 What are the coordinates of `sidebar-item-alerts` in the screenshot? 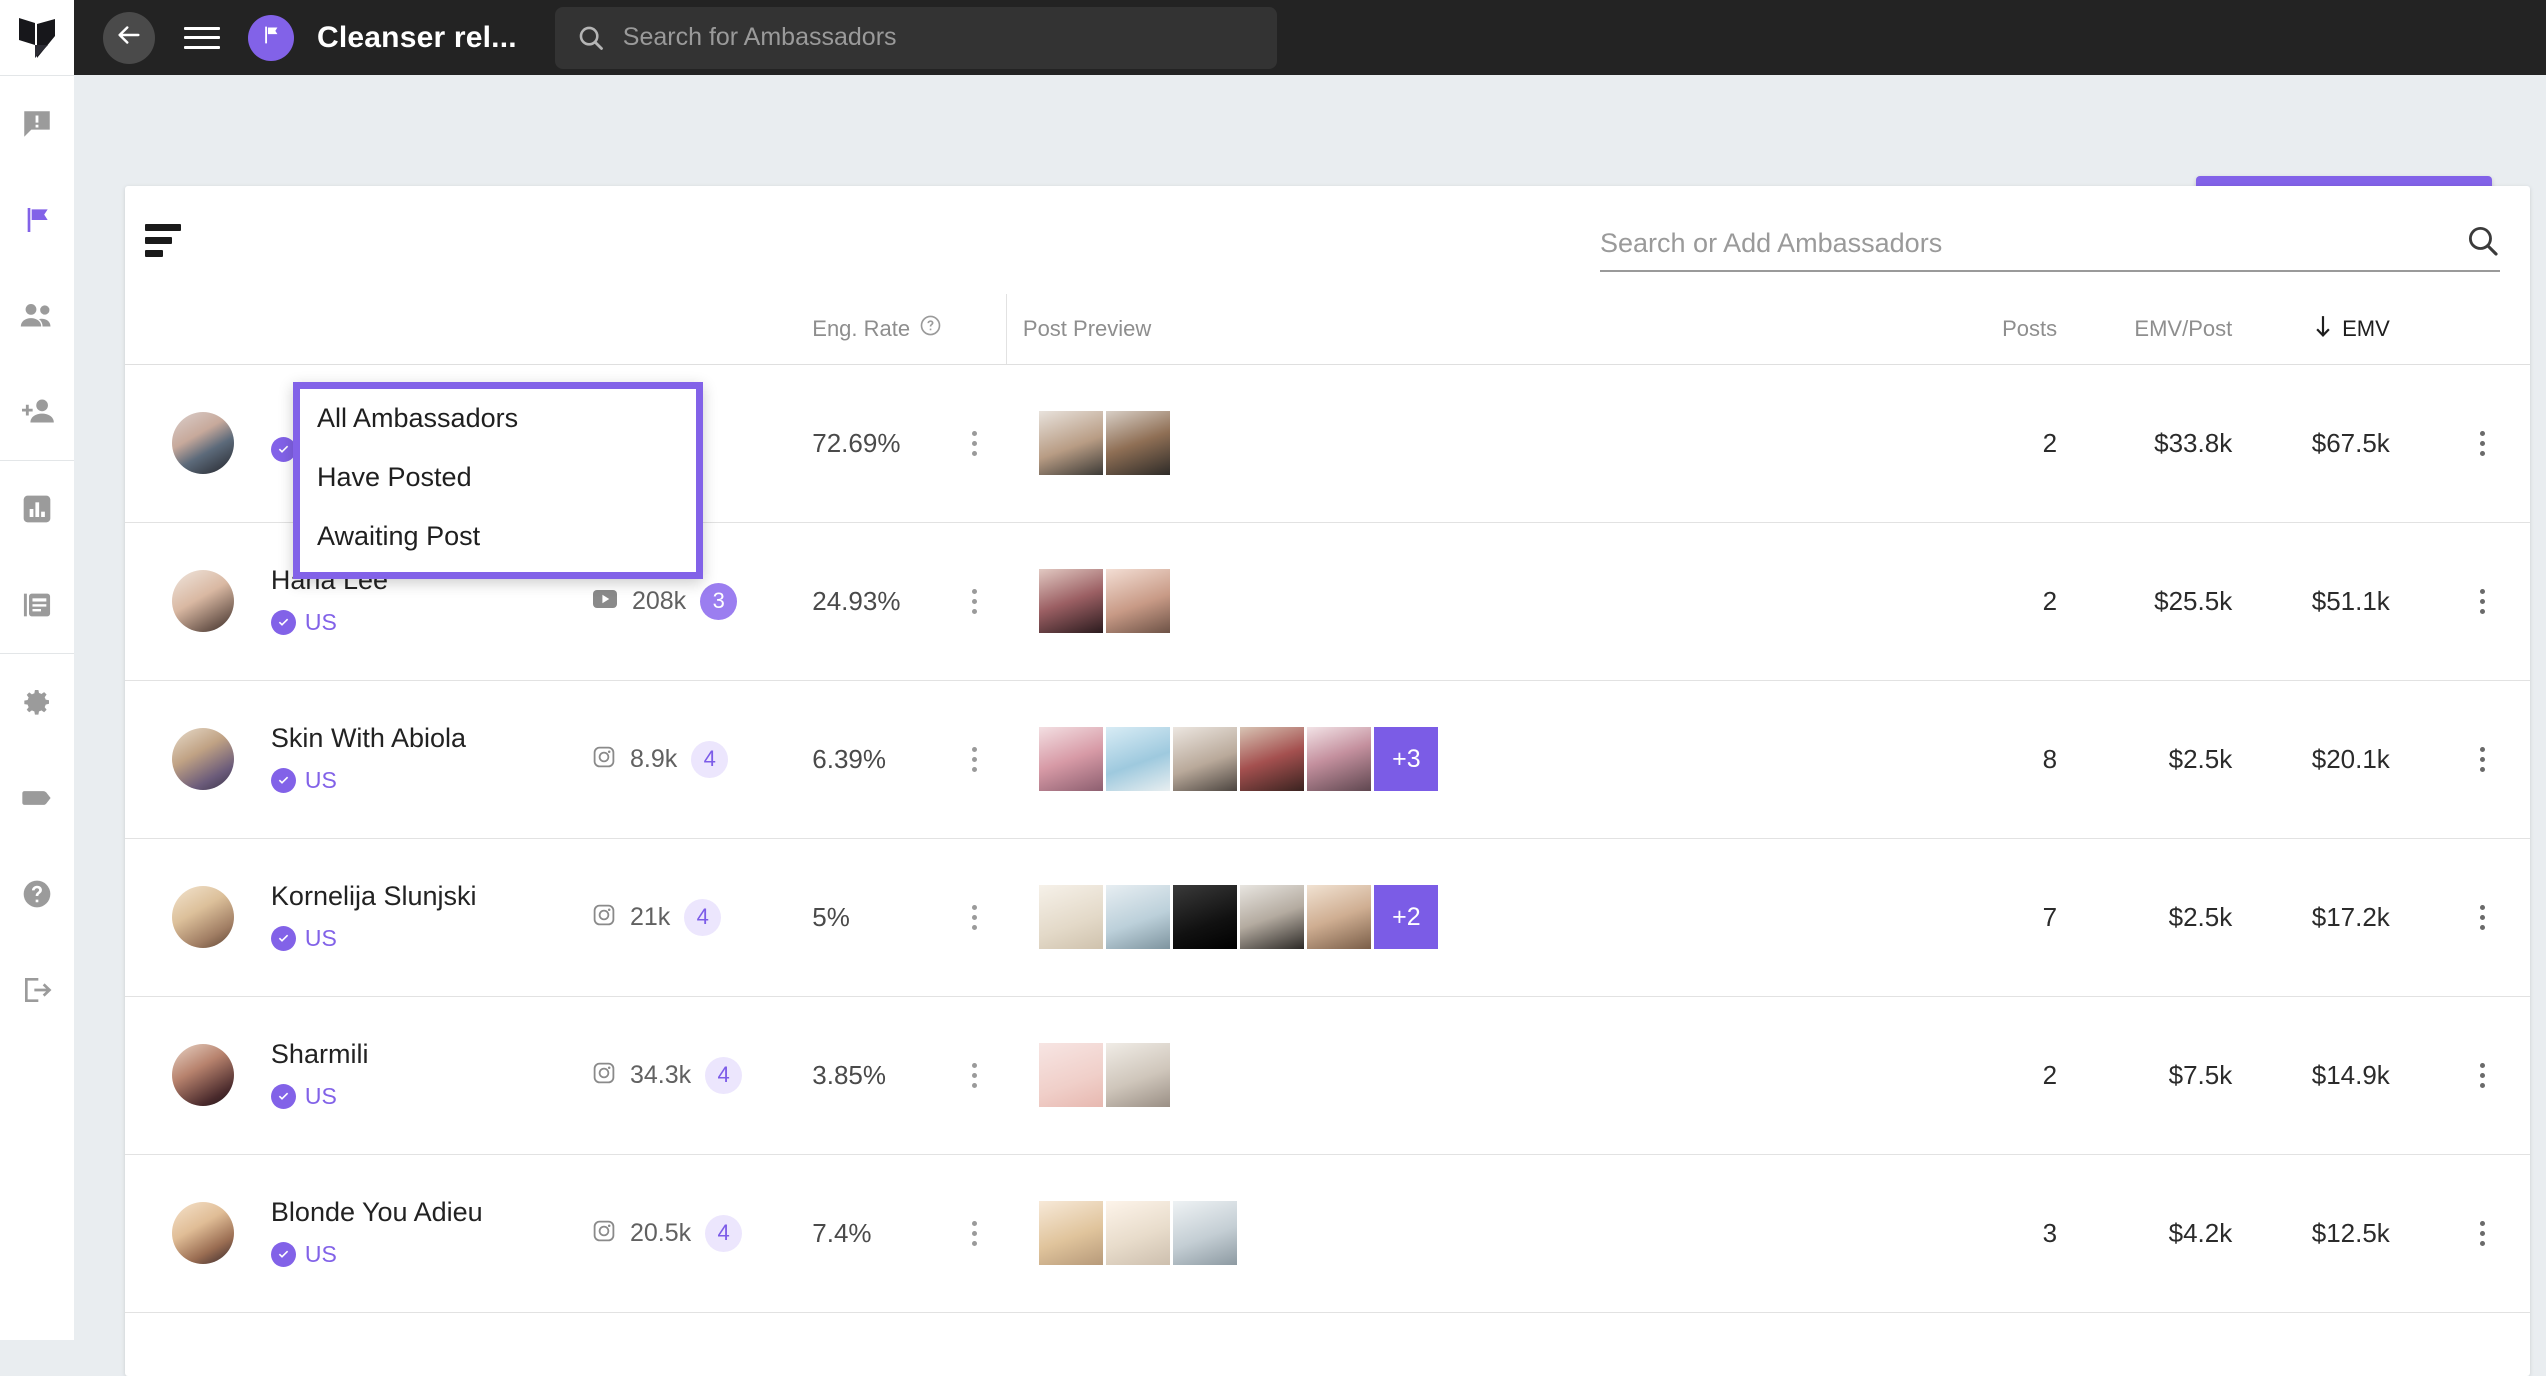 It's located at (37, 124).